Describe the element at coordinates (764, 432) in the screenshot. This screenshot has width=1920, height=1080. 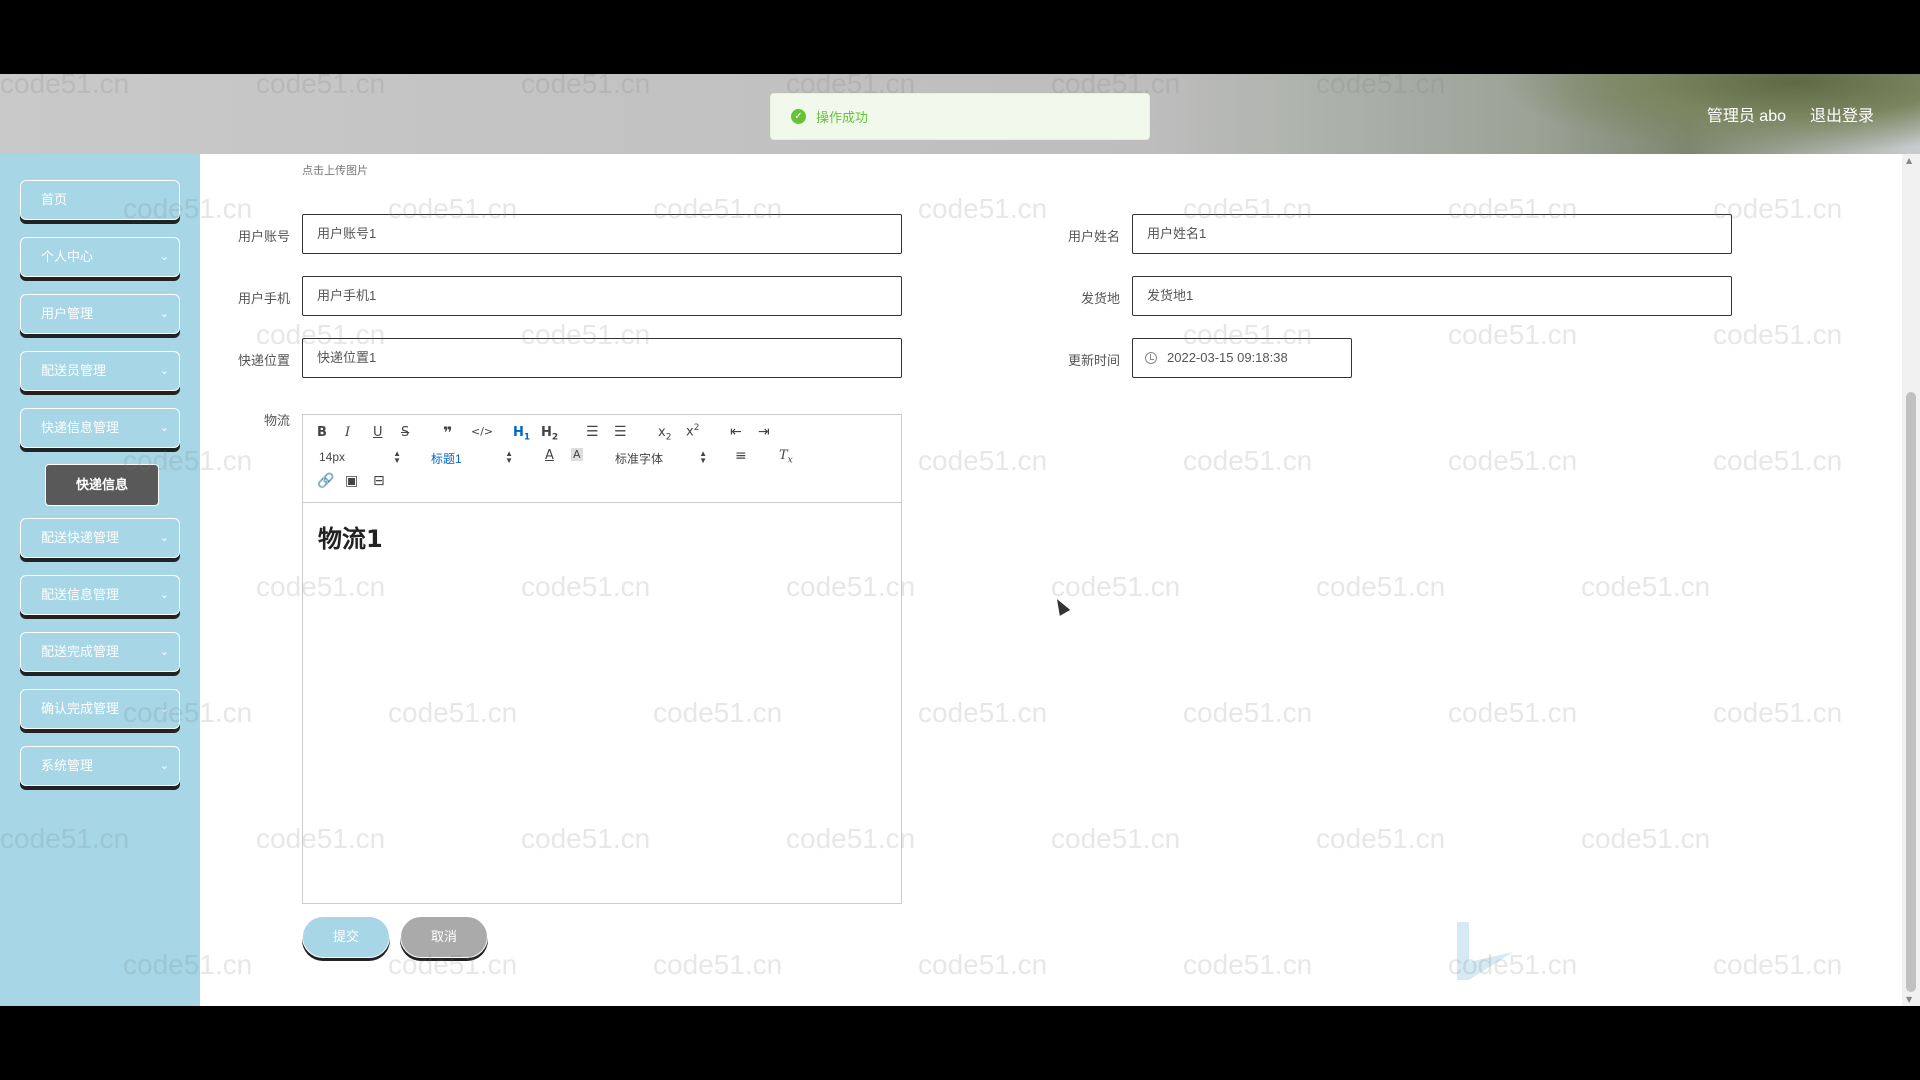
I see `indent-icon: ⇥` at that location.